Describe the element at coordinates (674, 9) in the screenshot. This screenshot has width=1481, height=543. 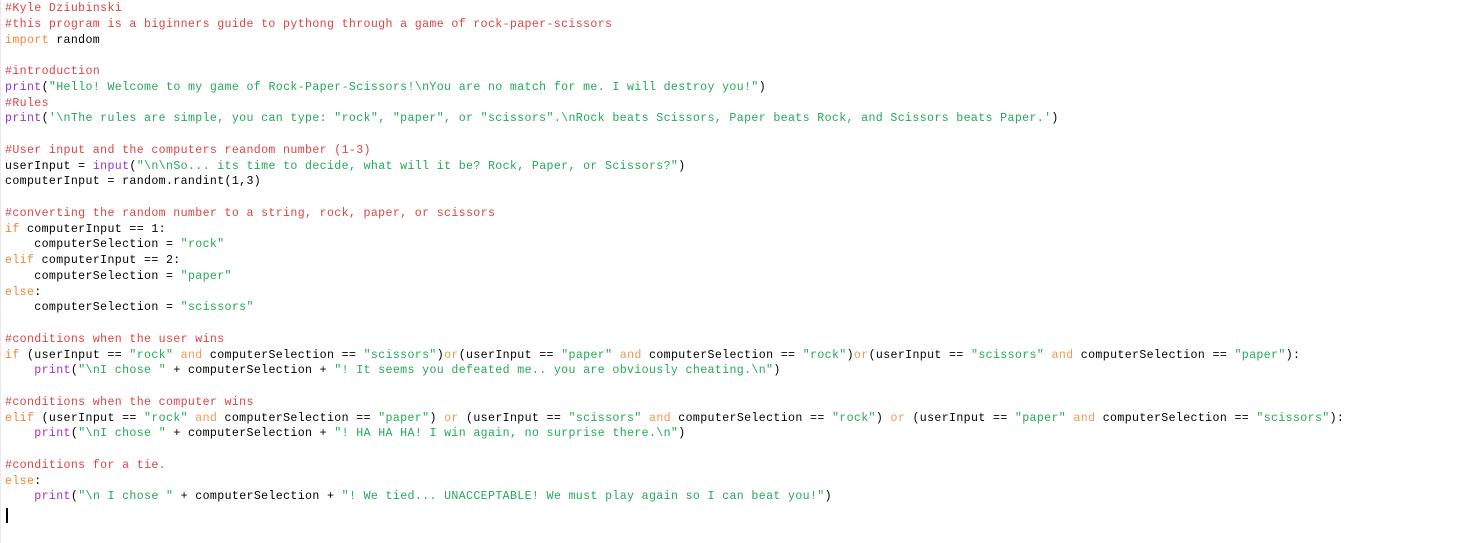
I see `code-line: #Kyle Dziubinski` at that location.